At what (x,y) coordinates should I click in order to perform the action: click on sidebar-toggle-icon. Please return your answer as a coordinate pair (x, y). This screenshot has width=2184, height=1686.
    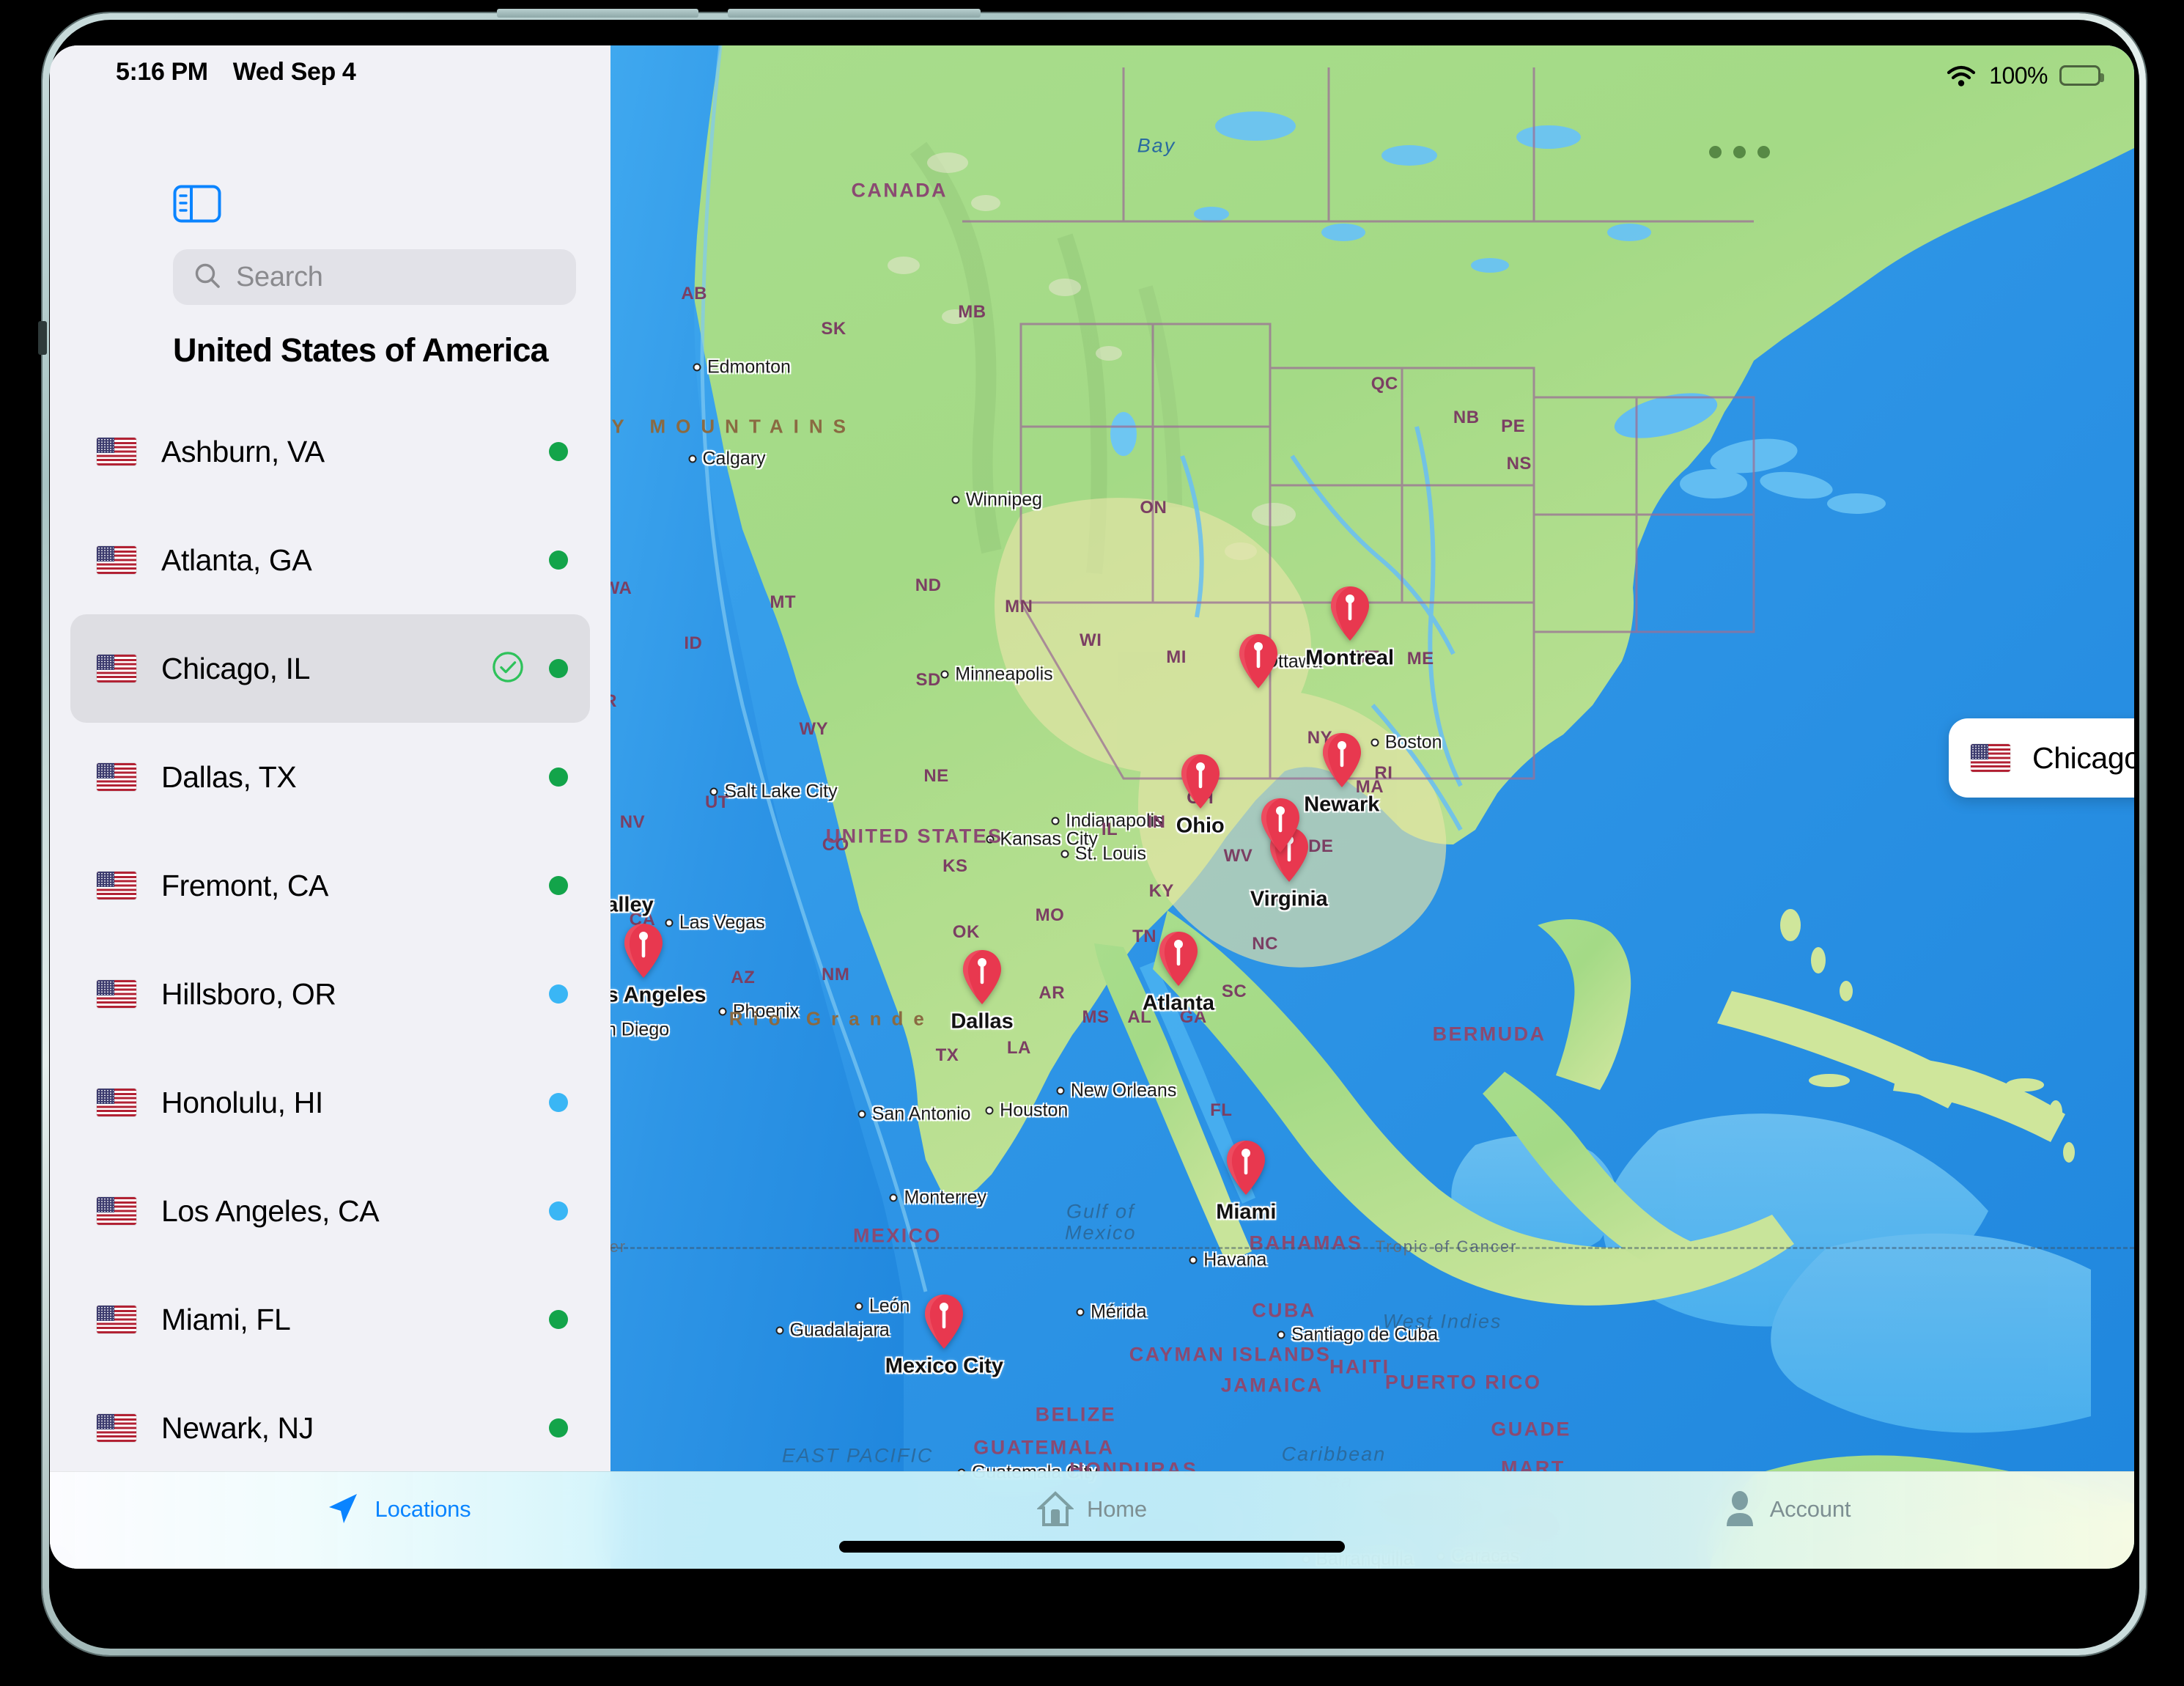
    Looking at the image, I should click on (197, 204).